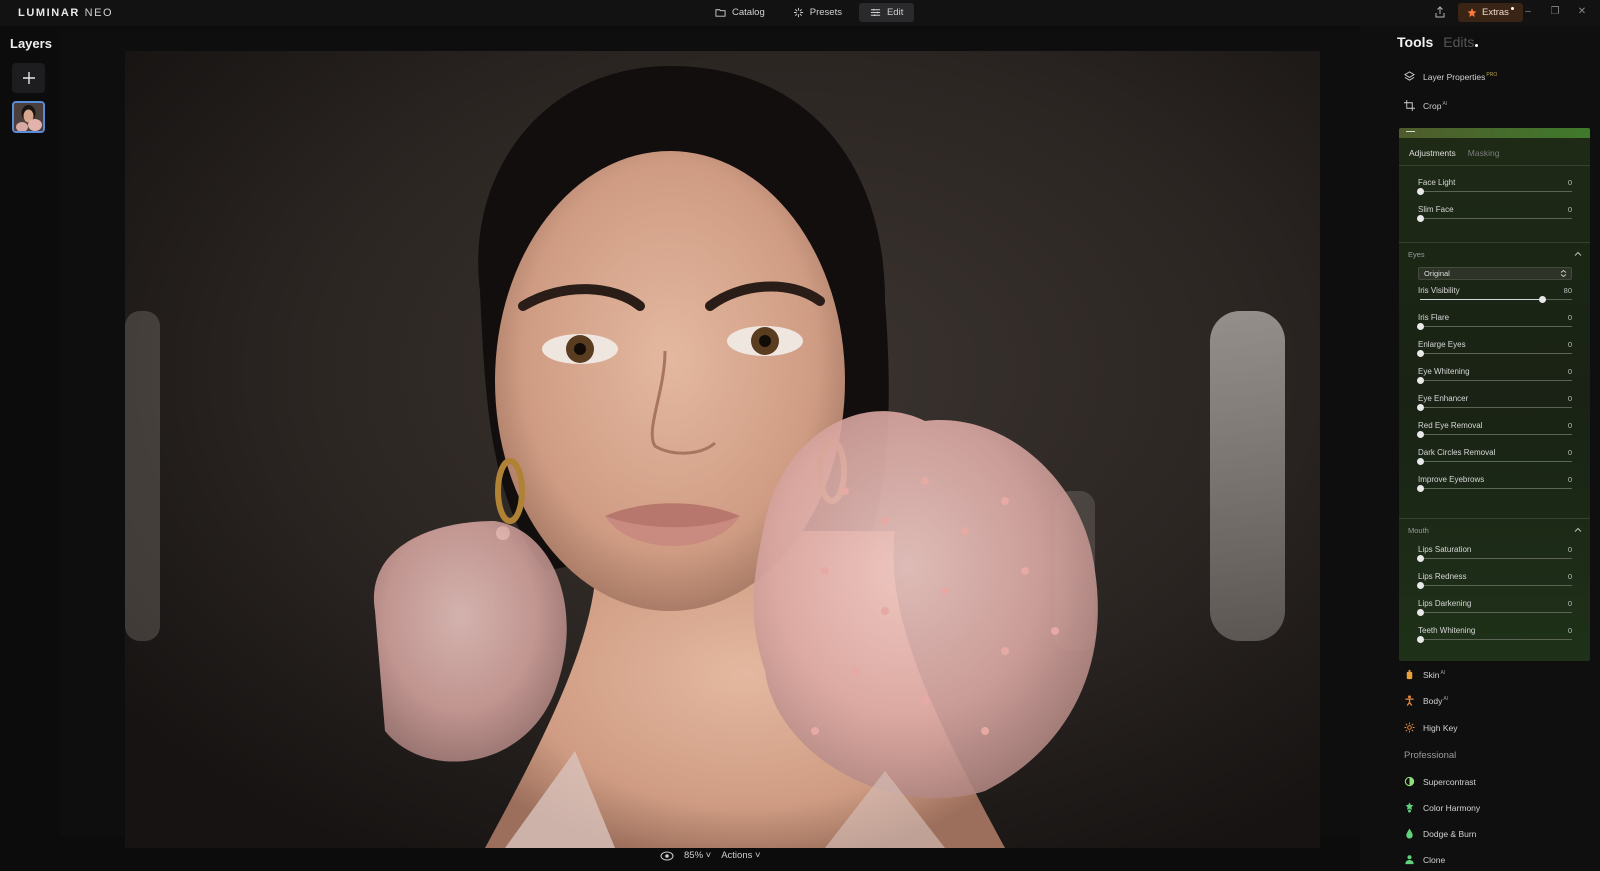  What do you see at coordinates (1431, 727) in the screenshot?
I see `tool-high-key: High Key` at bounding box center [1431, 727].